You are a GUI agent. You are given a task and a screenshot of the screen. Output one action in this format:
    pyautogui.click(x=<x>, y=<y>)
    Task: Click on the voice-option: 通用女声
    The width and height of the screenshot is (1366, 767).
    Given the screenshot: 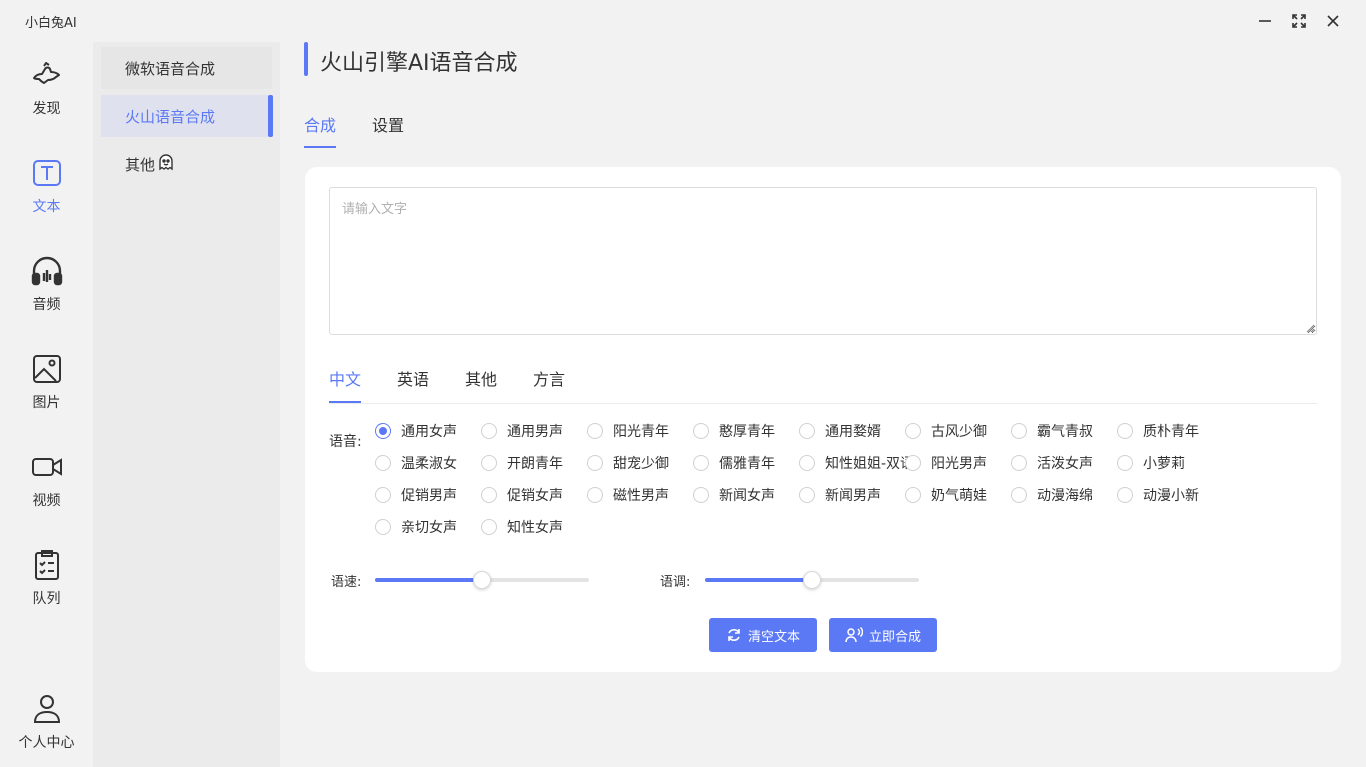 What is the action you would take?
    pyautogui.click(x=416, y=431)
    